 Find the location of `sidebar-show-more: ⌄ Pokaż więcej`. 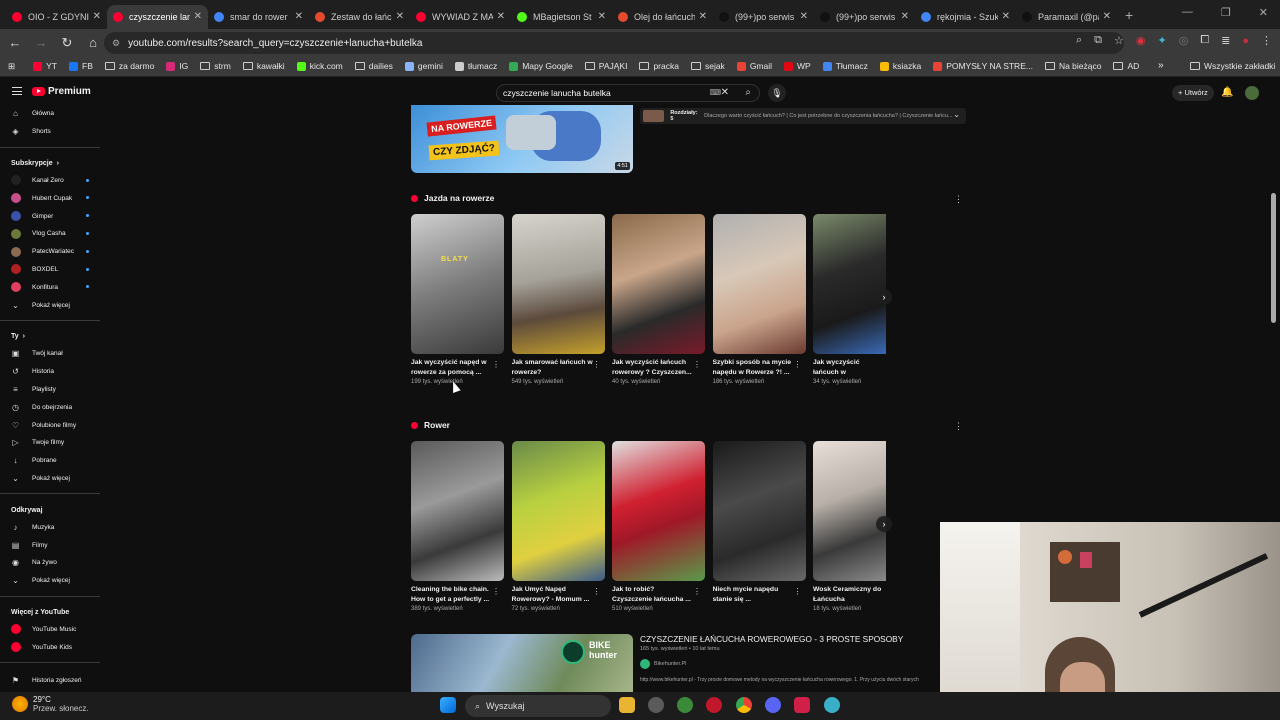

sidebar-show-more: ⌄ Pokaż więcej is located at coordinates (50, 305).